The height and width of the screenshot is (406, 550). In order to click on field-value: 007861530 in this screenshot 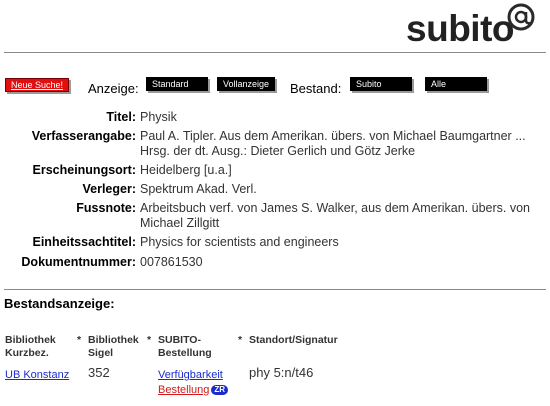, I will do `click(171, 262)`.